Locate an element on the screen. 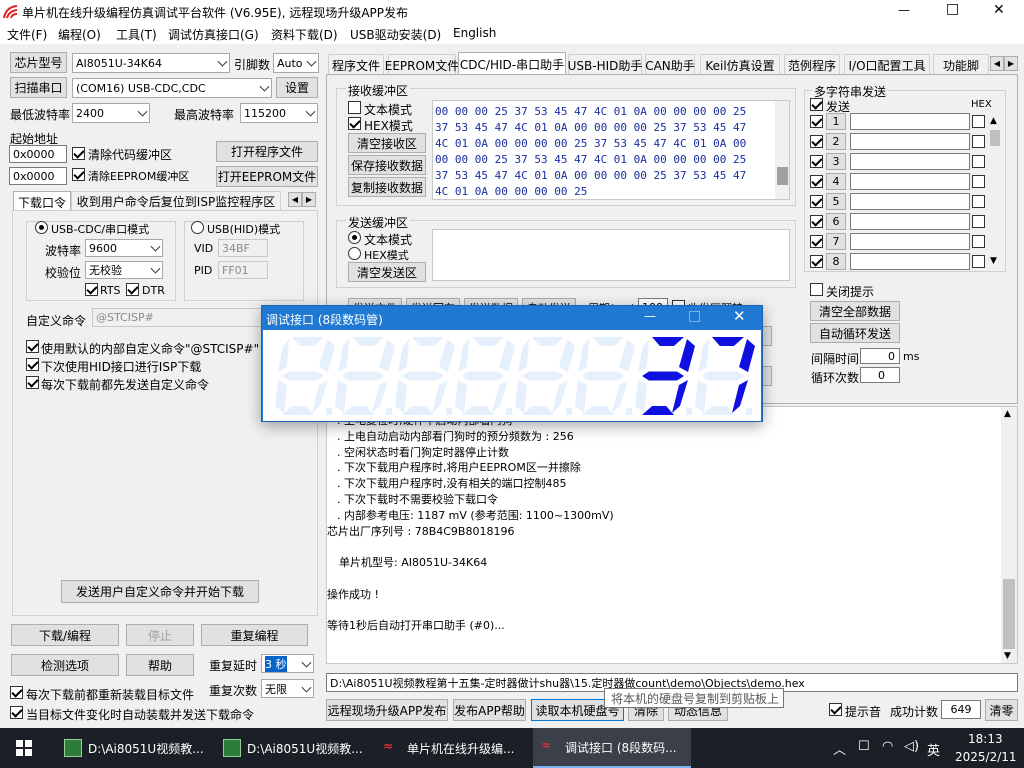 This screenshot has height=768, width=1024. send-and-download-button: 发送用户自定义命令并开始下载 is located at coordinates (160, 591).